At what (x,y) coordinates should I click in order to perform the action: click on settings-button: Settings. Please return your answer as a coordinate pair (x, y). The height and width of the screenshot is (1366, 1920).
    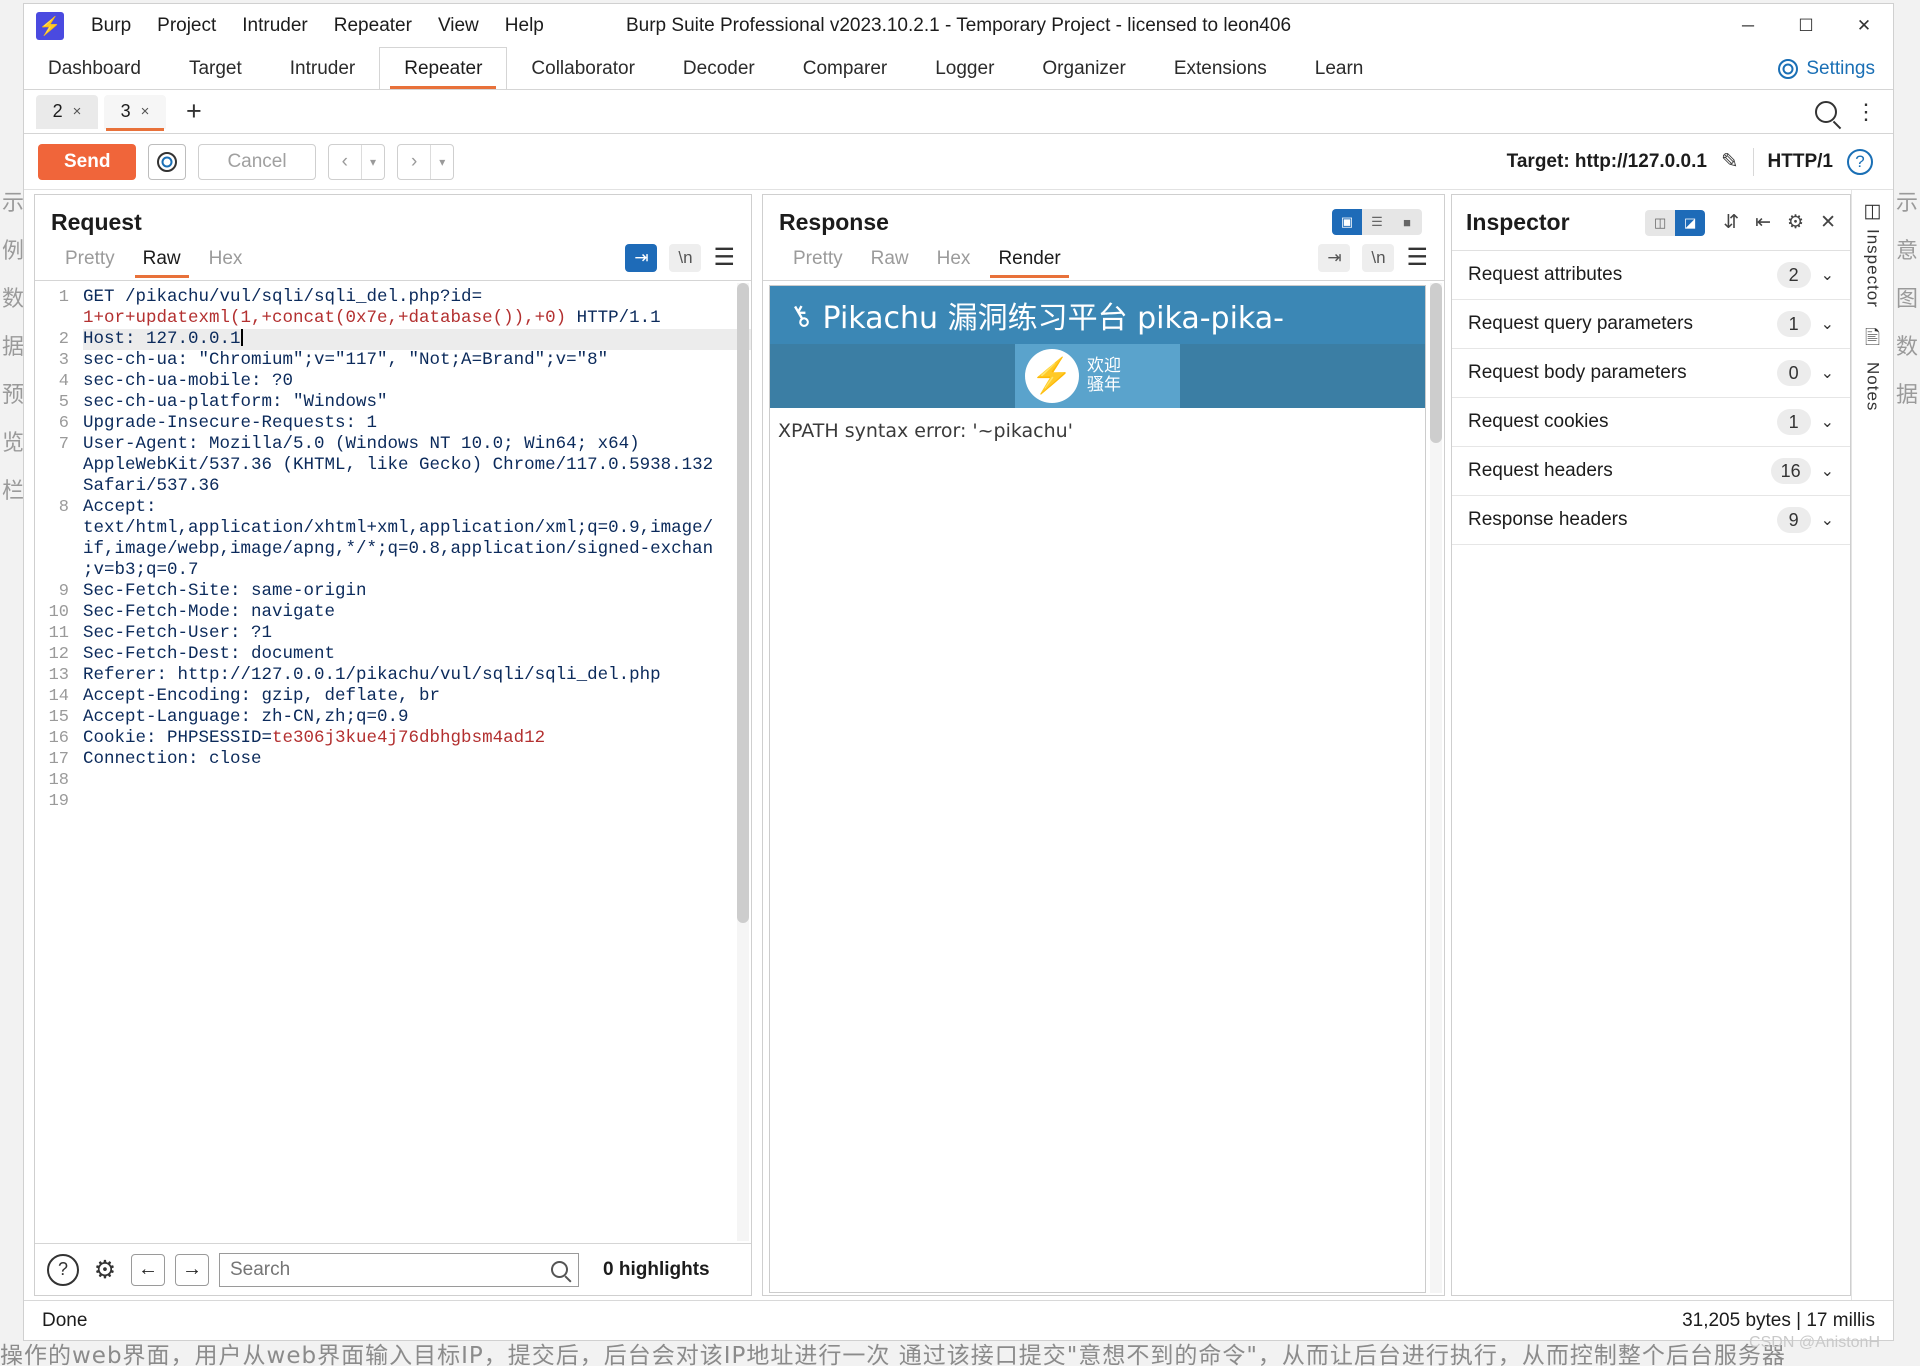
    Looking at the image, I should click on (1826, 68).